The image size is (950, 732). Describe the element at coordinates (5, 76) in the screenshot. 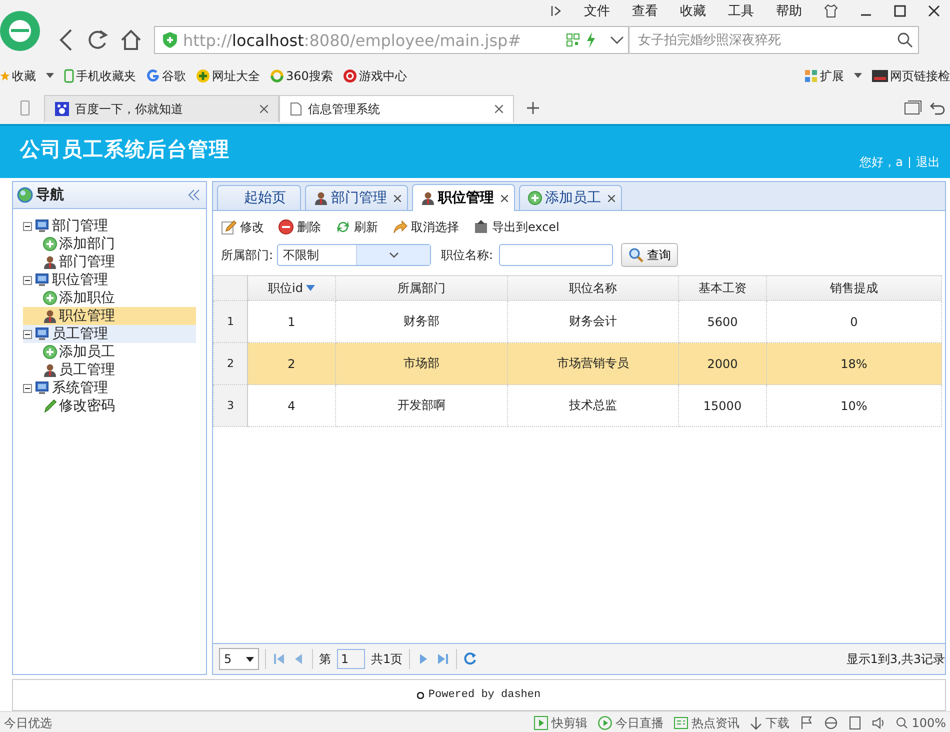

I see `bookmark-star-icon` at that location.